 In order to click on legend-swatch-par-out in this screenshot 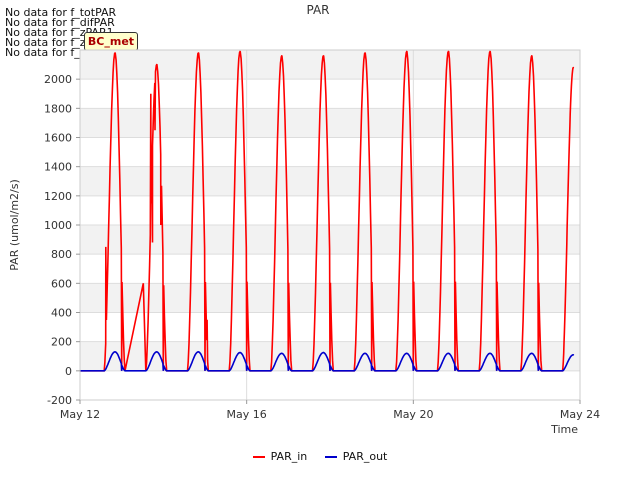, I will do `click(330, 457)`.